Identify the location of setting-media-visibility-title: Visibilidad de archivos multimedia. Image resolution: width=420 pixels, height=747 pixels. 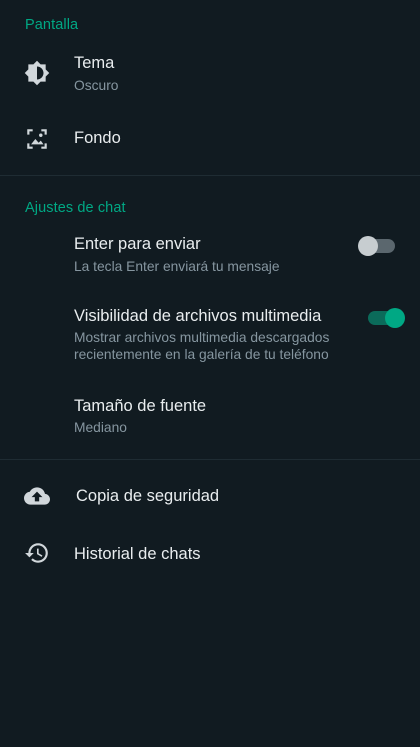
(198, 316).